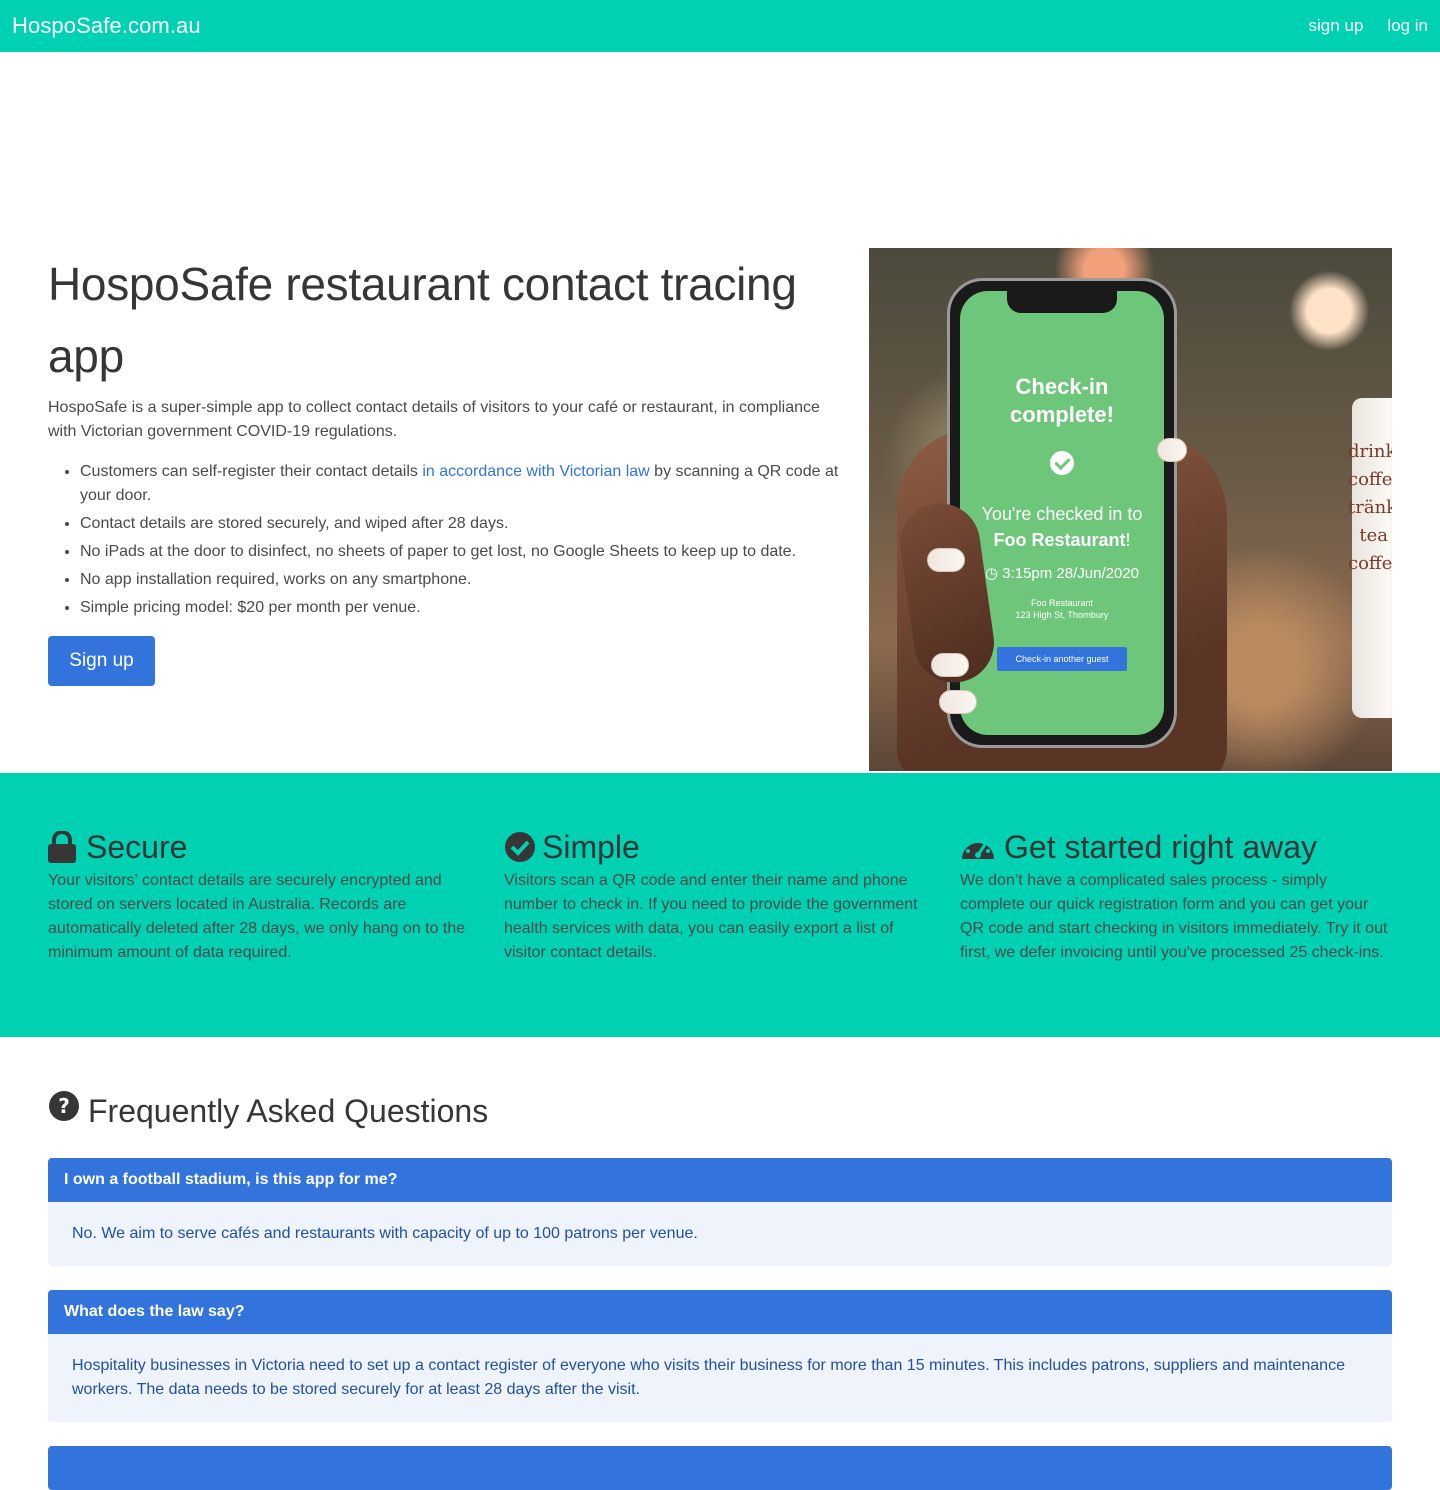 The image size is (1440, 1490). What do you see at coordinates (720, 1312) in the screenshot?
I see `faq-question: What does the law say?` at bounding box center [720, 1312].